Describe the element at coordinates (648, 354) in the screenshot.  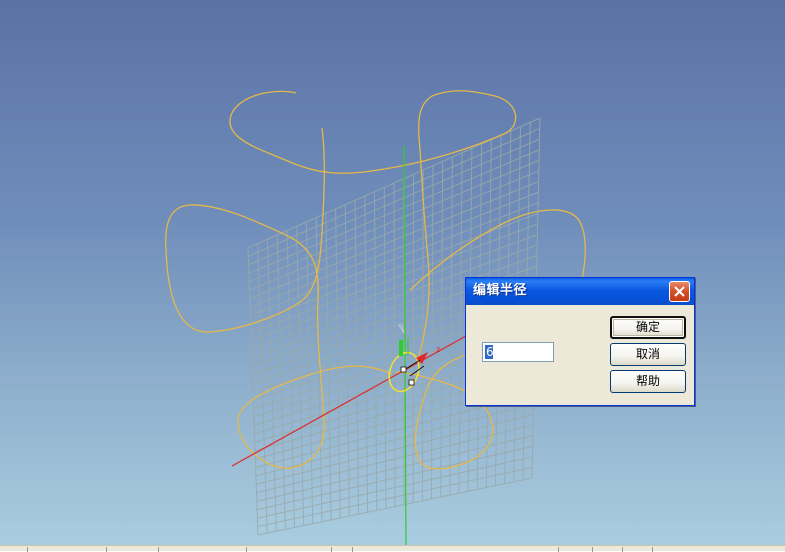
I see `cancel-button: 取消` at that location.